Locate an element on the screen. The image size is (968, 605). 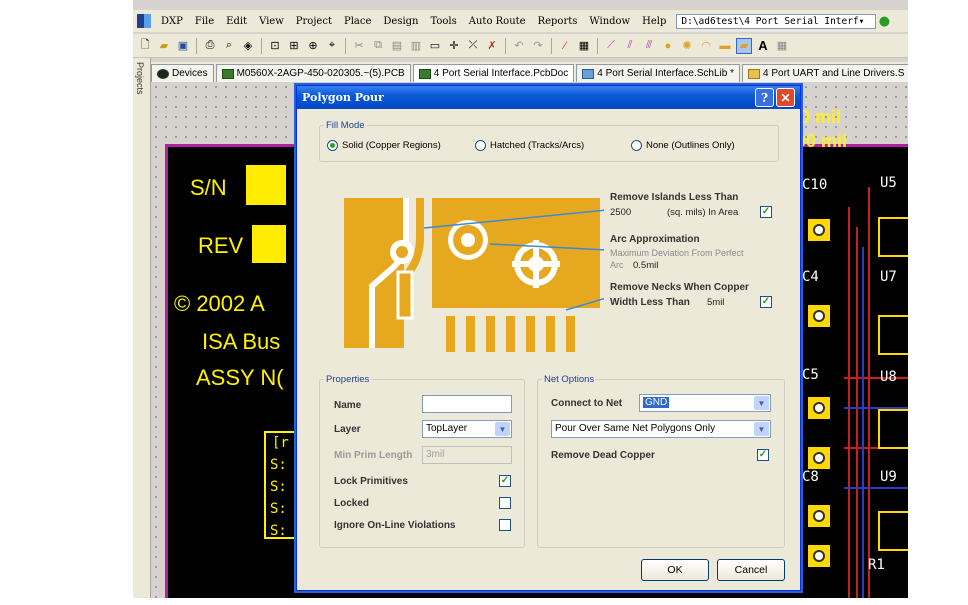
bracket-text-2: S: is located at coordinates (278, 487).